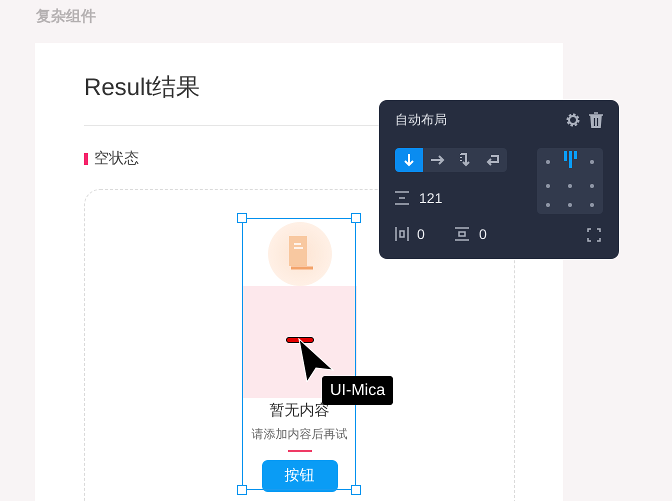  What do you see at coordinates (142, 87) in the screenshot?
I see `page-title: Result结果` at bounding box center [142, 87].